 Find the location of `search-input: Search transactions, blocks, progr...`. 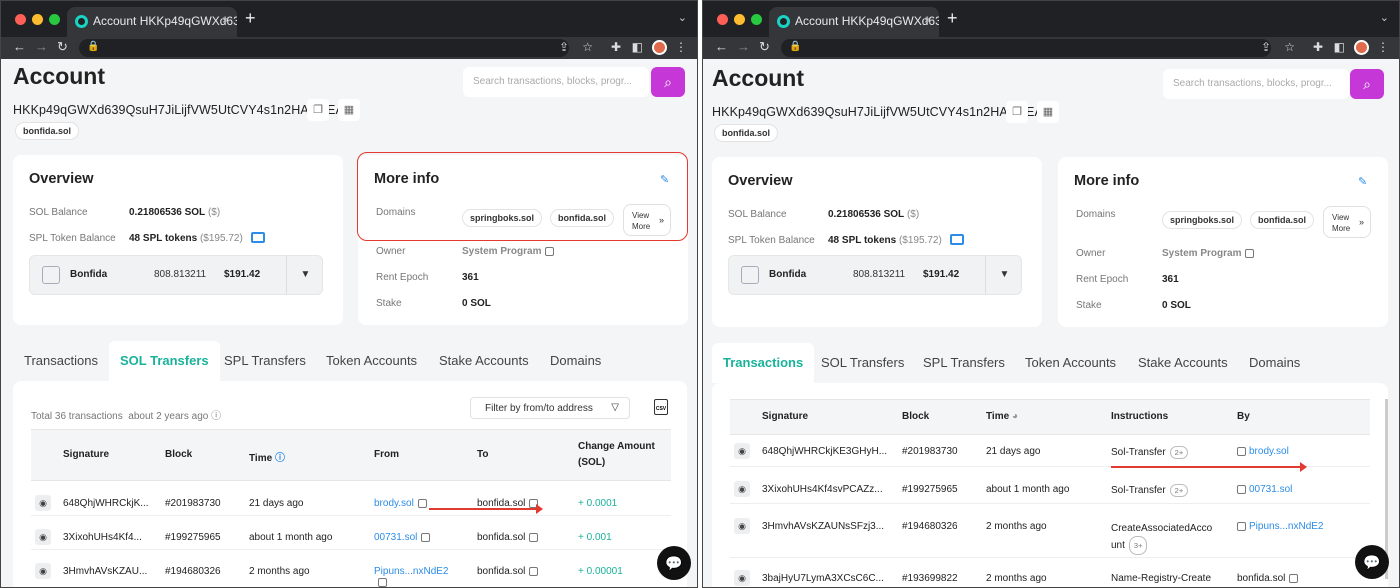

search-input: Search transactions, blocks, progr... is located at coordinates (556, 82).